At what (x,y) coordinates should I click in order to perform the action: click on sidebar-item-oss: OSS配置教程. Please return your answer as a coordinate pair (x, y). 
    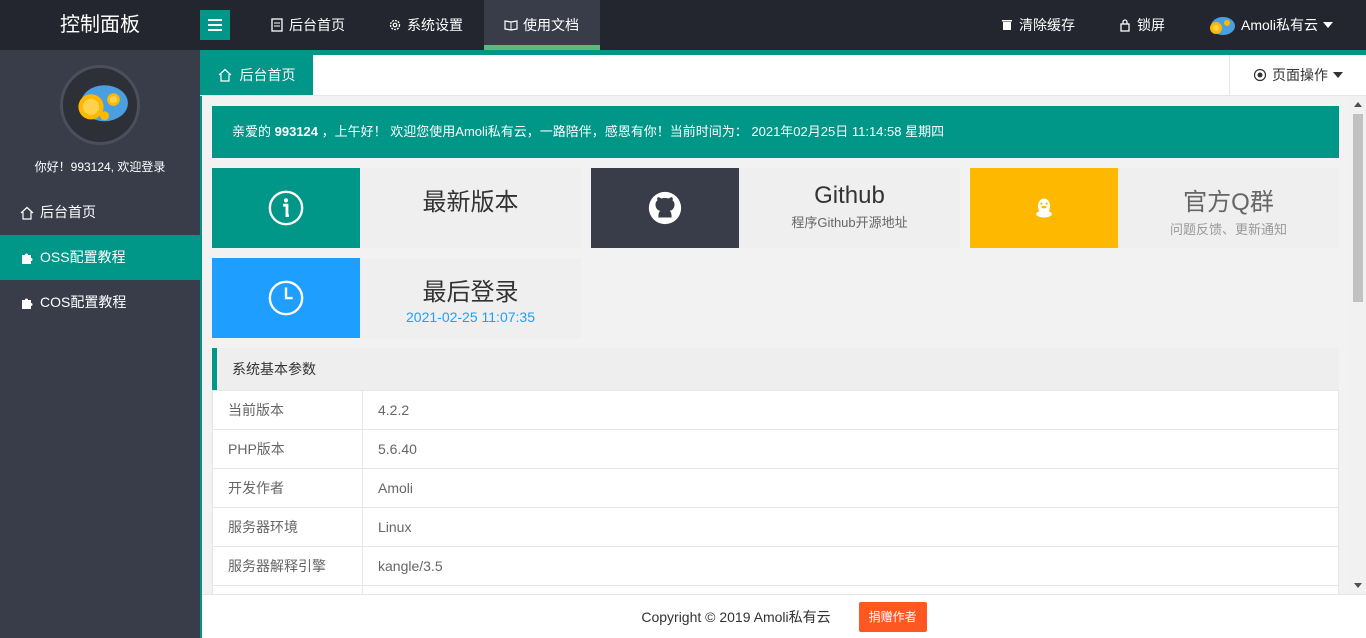
    Looking at the image, I should click on (100, 257).